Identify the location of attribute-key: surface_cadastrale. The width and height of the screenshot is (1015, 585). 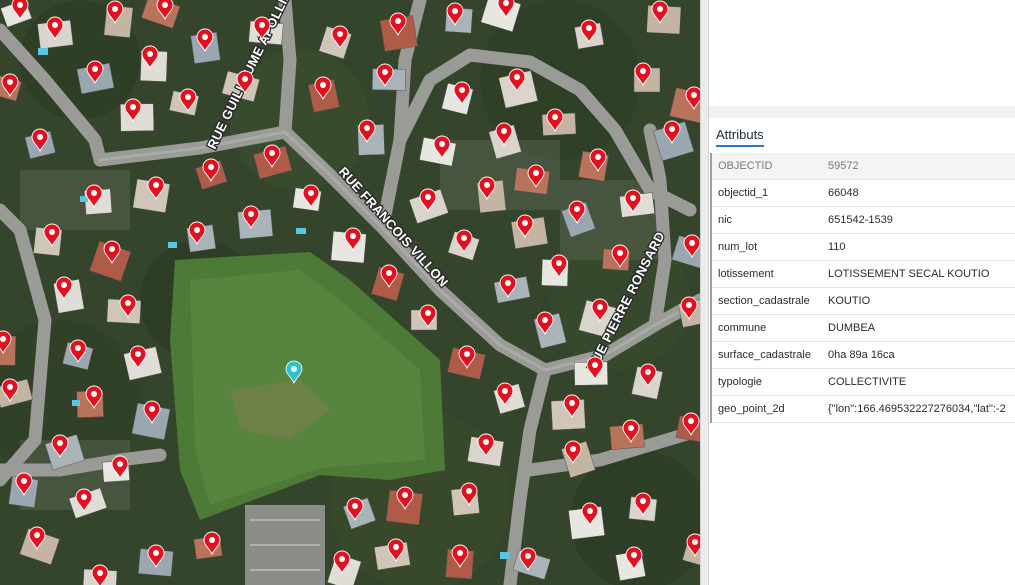
(766, 355).